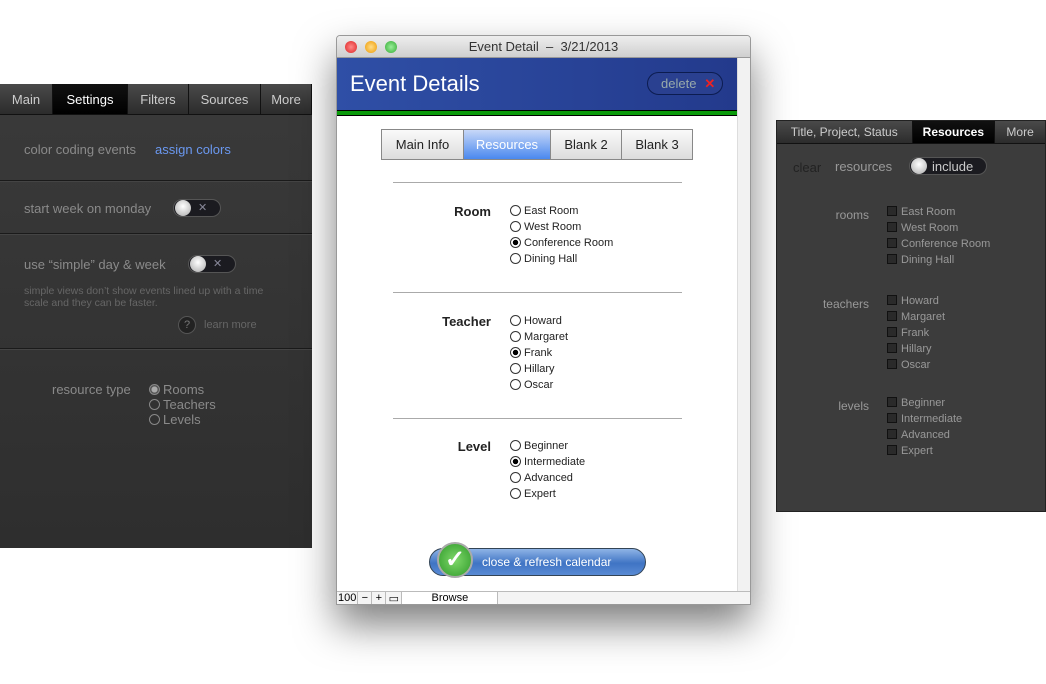  Describe the element at coordinates (91, 389) in the screenshot. I see `resource-type-label: resource type` at that location.